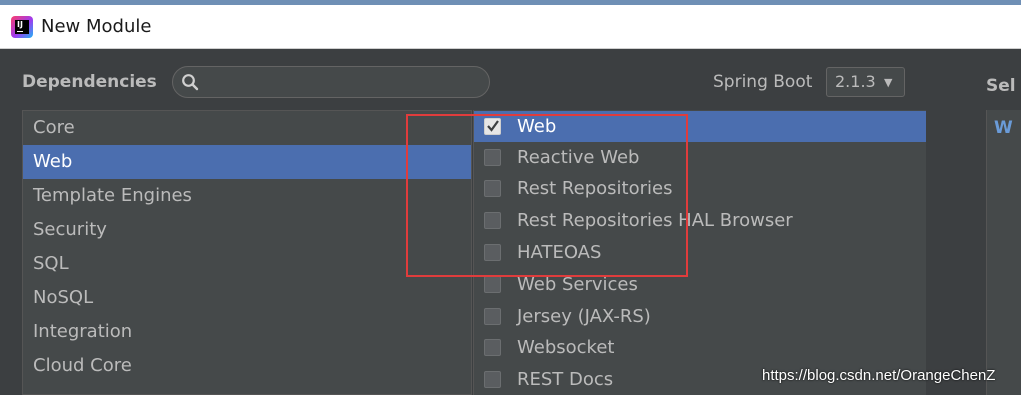 The image size is (1021, 395). Describe the element at coordinates (63, 297) in the screenshot. I see `category-label: NoSQL` at that location.